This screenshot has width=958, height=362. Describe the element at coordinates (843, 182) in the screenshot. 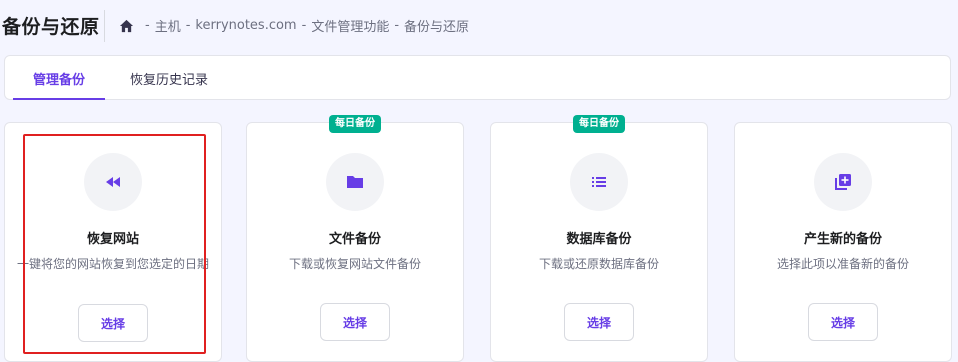

I see `add-copy-icon` at that location.